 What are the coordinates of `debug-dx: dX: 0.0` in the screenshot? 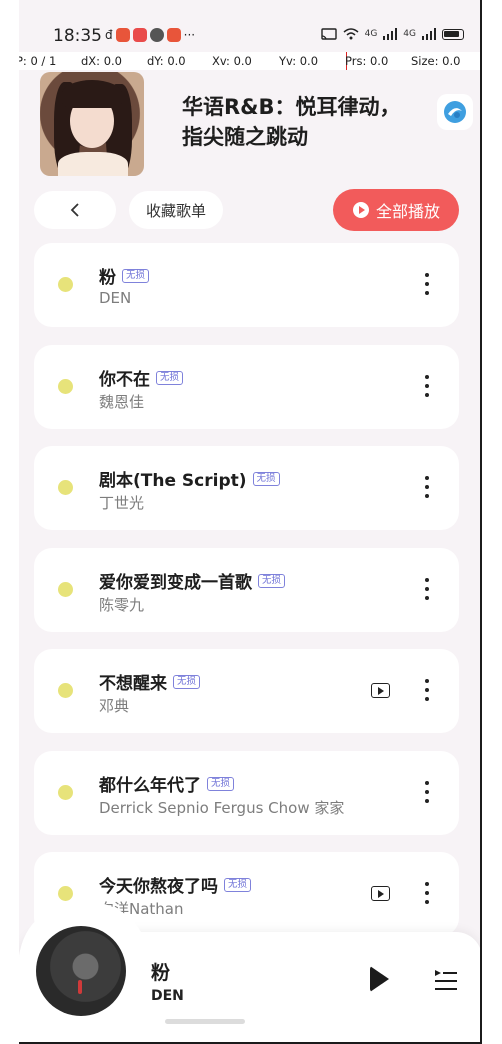 It's located at (101, 61).